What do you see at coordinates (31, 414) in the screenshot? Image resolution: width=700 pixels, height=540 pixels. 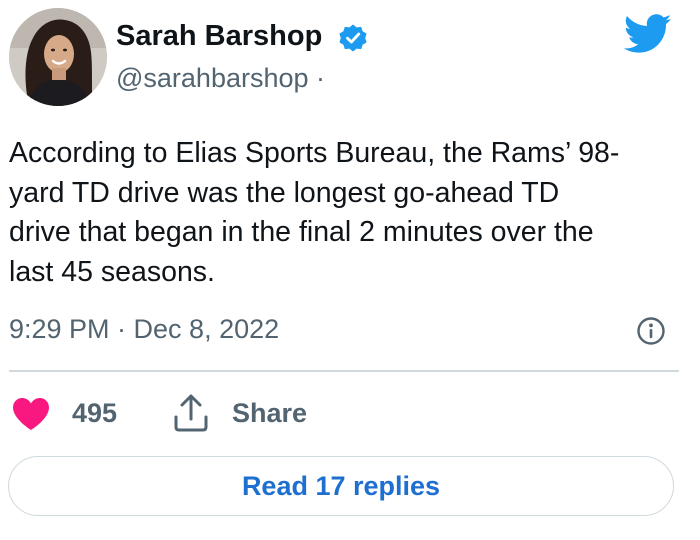 I see `heart-icon` at bounding box center [31, 414].